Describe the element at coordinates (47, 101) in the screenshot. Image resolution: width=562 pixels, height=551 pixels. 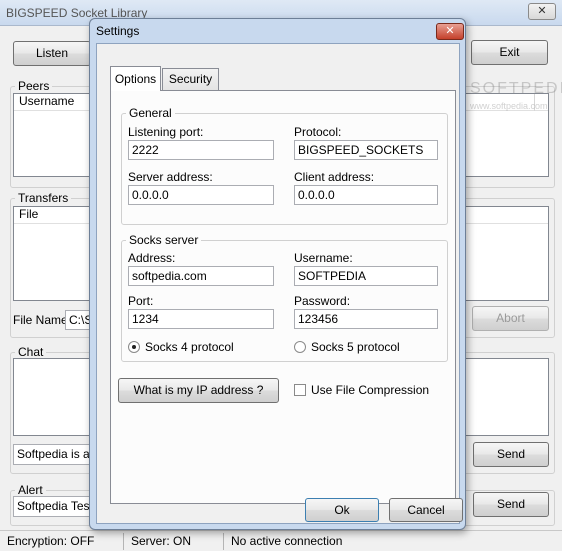
I see `username-column-label: Username` at that location.